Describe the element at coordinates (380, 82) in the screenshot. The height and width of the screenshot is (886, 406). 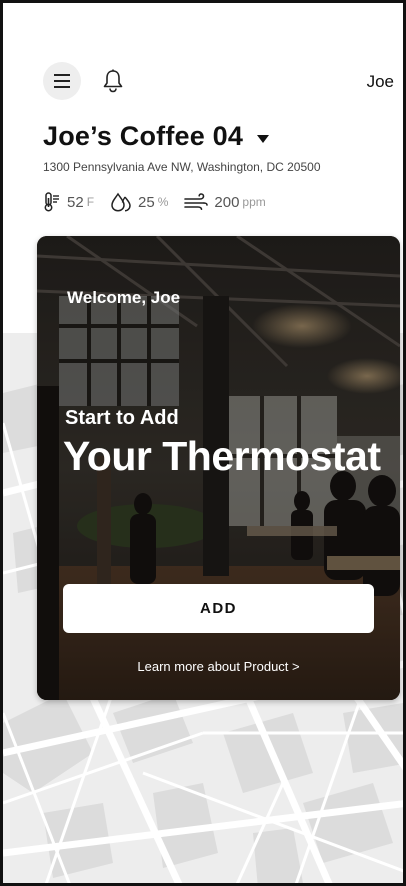
I see `user-name: Joe` at that location.